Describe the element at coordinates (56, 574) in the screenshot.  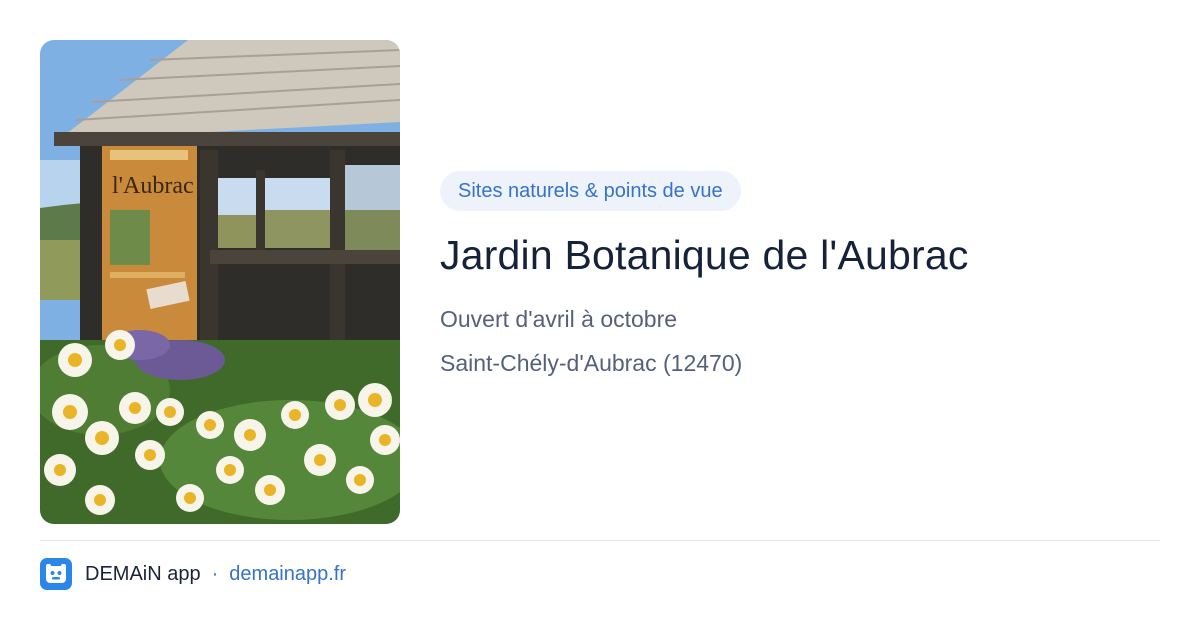
I see `demain-app-icon` at that location.